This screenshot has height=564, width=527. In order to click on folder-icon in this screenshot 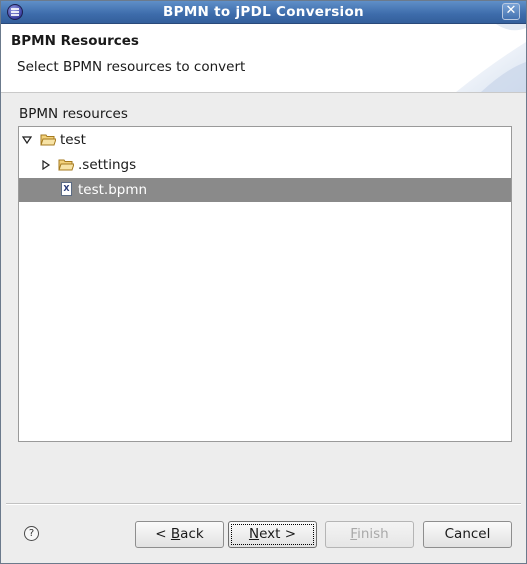, I will do `click(66, 165)`.